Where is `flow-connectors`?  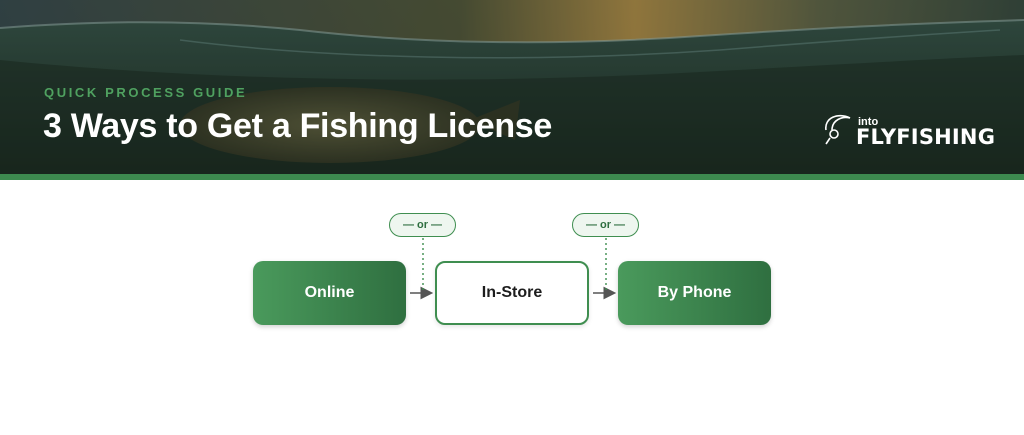
flow-connectors is located at coordinates (513, 269).